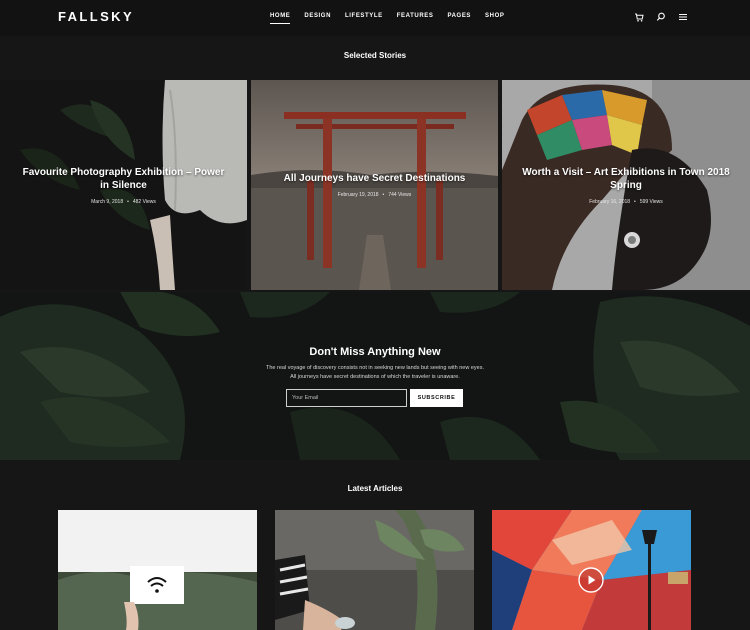 The height and width of the screenshot is (630, 750). I want to click on story-date: February 19, 2018, so click(358, 195).